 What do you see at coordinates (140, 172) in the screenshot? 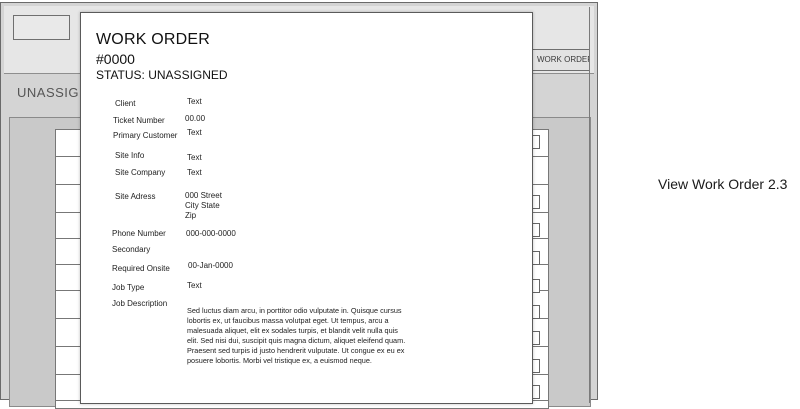
I see `site-company-label: Site Company` at bounding box center [140, 172].